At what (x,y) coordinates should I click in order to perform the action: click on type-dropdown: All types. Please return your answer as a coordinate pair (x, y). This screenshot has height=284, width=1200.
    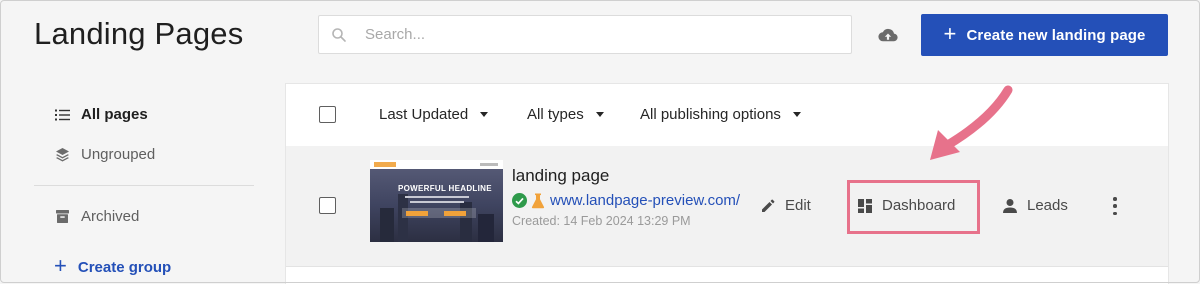
    Looking at the image, I should click on (565, 114).